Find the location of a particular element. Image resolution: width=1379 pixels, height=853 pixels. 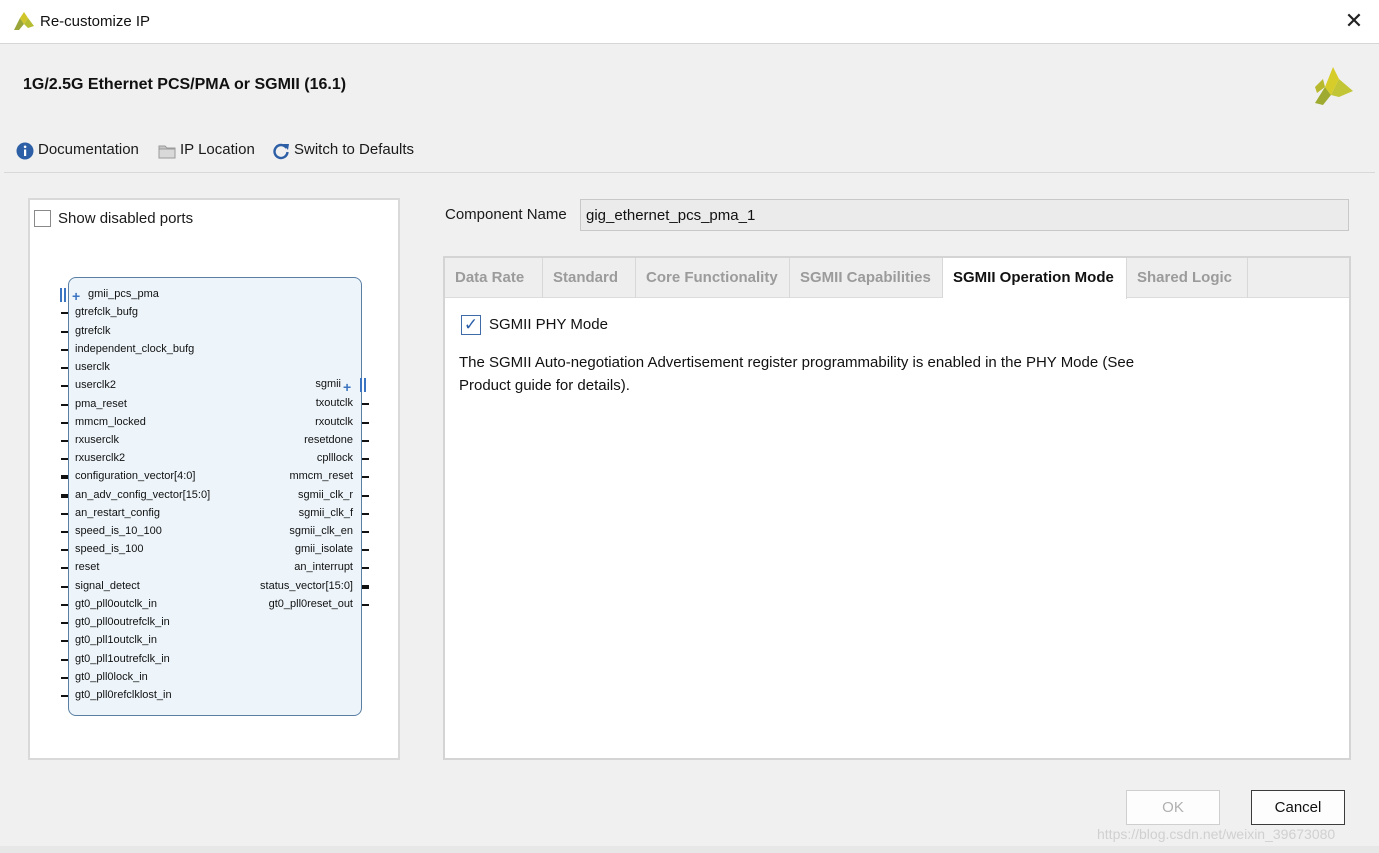

ip-header: 1G/2.5G Ethernet PCS/PMA or SGMII (16.1) is located at coordinates (689, 85).